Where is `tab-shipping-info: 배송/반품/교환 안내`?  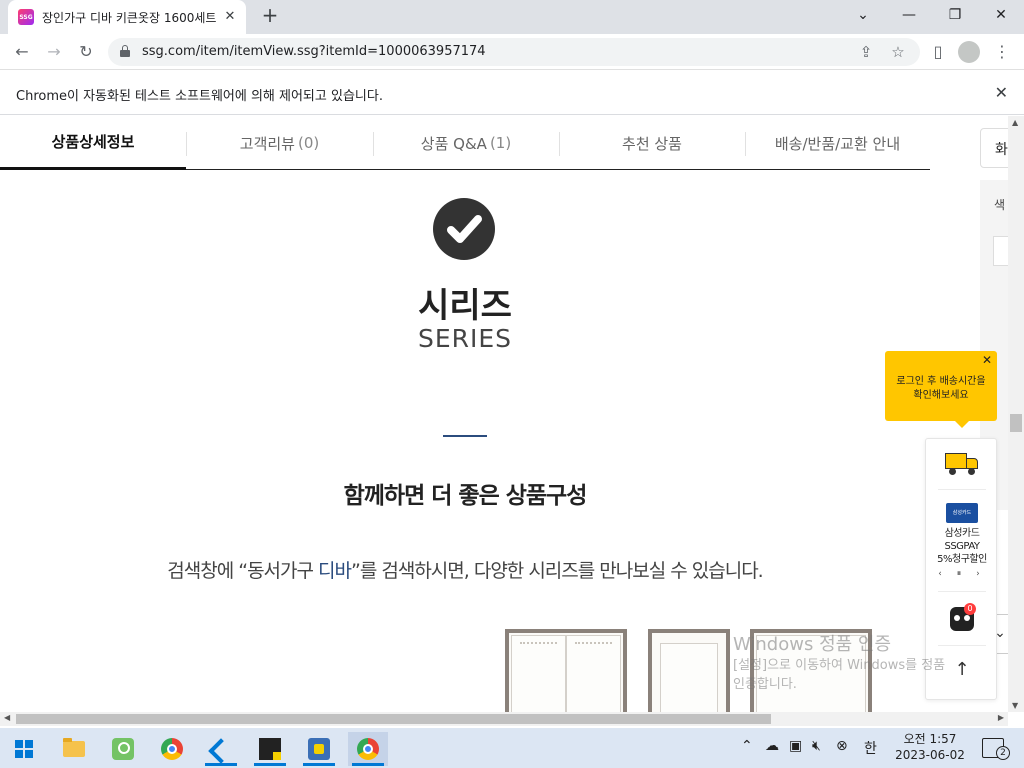 tab-shipping-info: 배송/반품/교환 안내 is located at coordinates (837, 143).